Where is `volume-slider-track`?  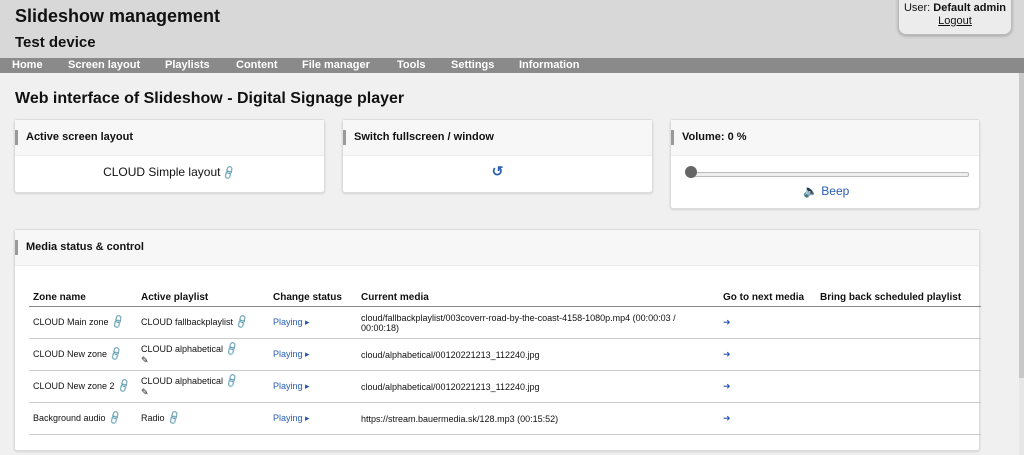 volume-slider-track is located at coordinates (830, 174).